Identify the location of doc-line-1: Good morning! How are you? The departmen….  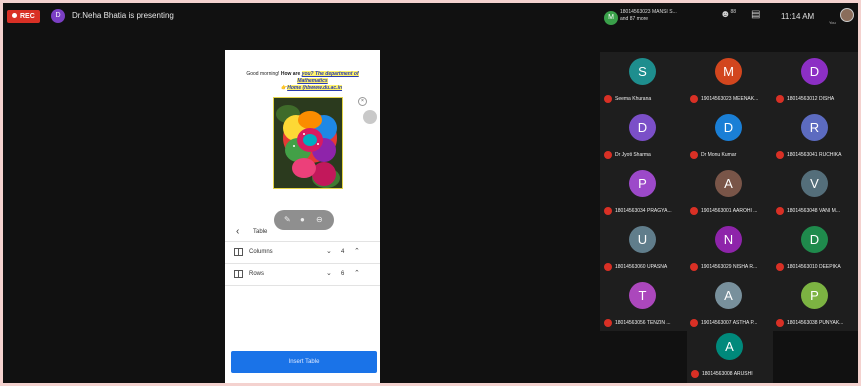
(302, 74).